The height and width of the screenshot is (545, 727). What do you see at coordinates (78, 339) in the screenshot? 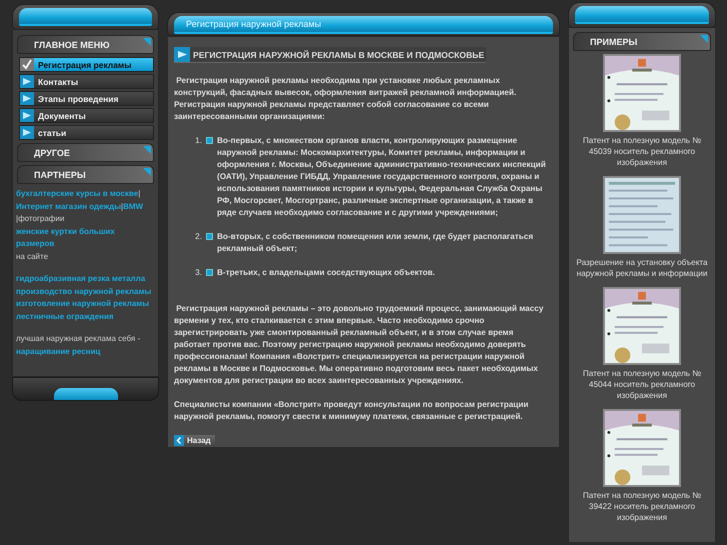
I see `partner-text: лучшая наружная реклама себя -` at bounding box center [78, 339].